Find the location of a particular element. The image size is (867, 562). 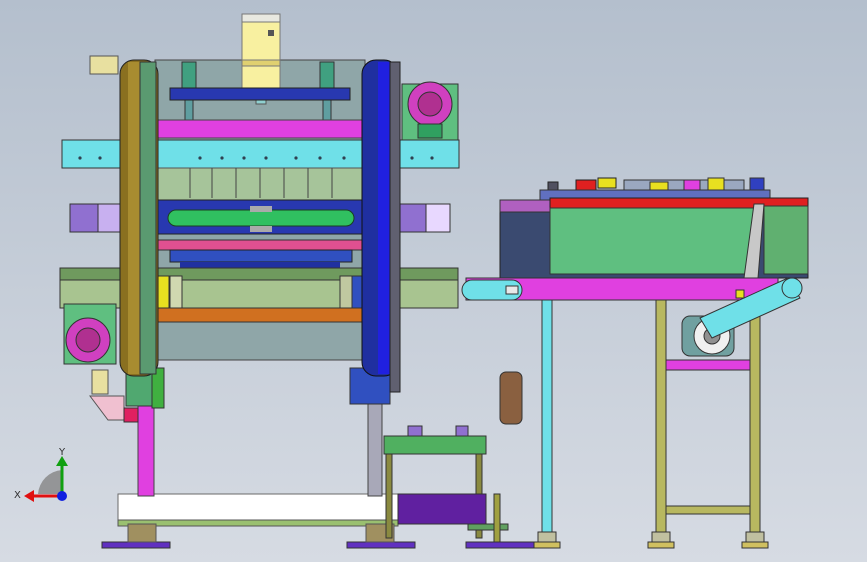

motor-left-bottom is located at coordinates (90, 334).